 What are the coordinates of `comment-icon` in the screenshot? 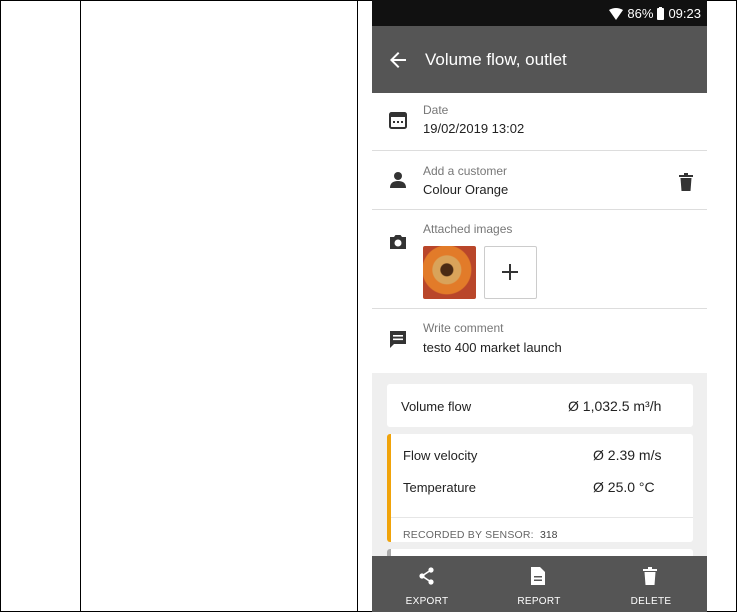 It's located at (398, 339).